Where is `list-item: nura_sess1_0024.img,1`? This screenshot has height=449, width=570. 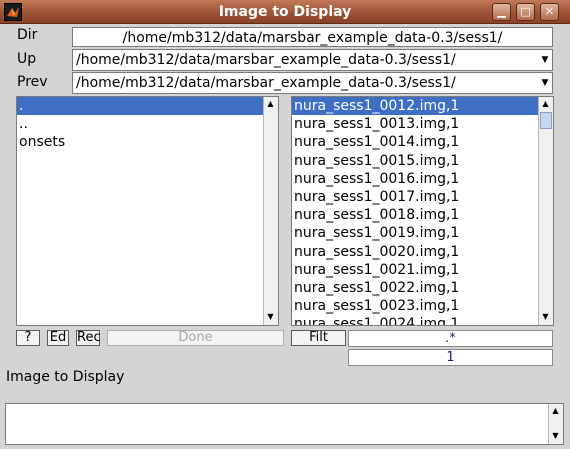 list-item: nura_sess1_0024.img,1 is located at coordinates (422, 320).